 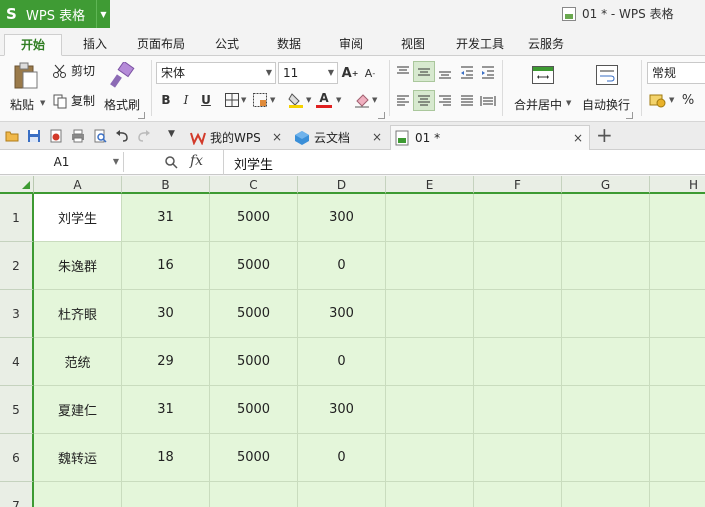 I want to click on font-shrink-icon: A-, so click(x=370, y=73).